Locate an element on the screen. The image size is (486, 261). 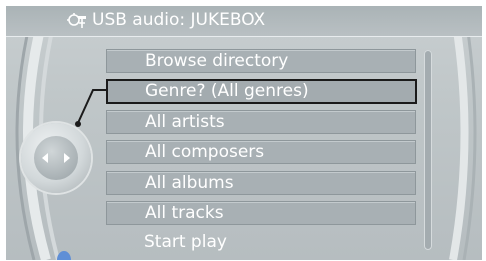
controller-knob-icon is located at coordinates (56, 158).